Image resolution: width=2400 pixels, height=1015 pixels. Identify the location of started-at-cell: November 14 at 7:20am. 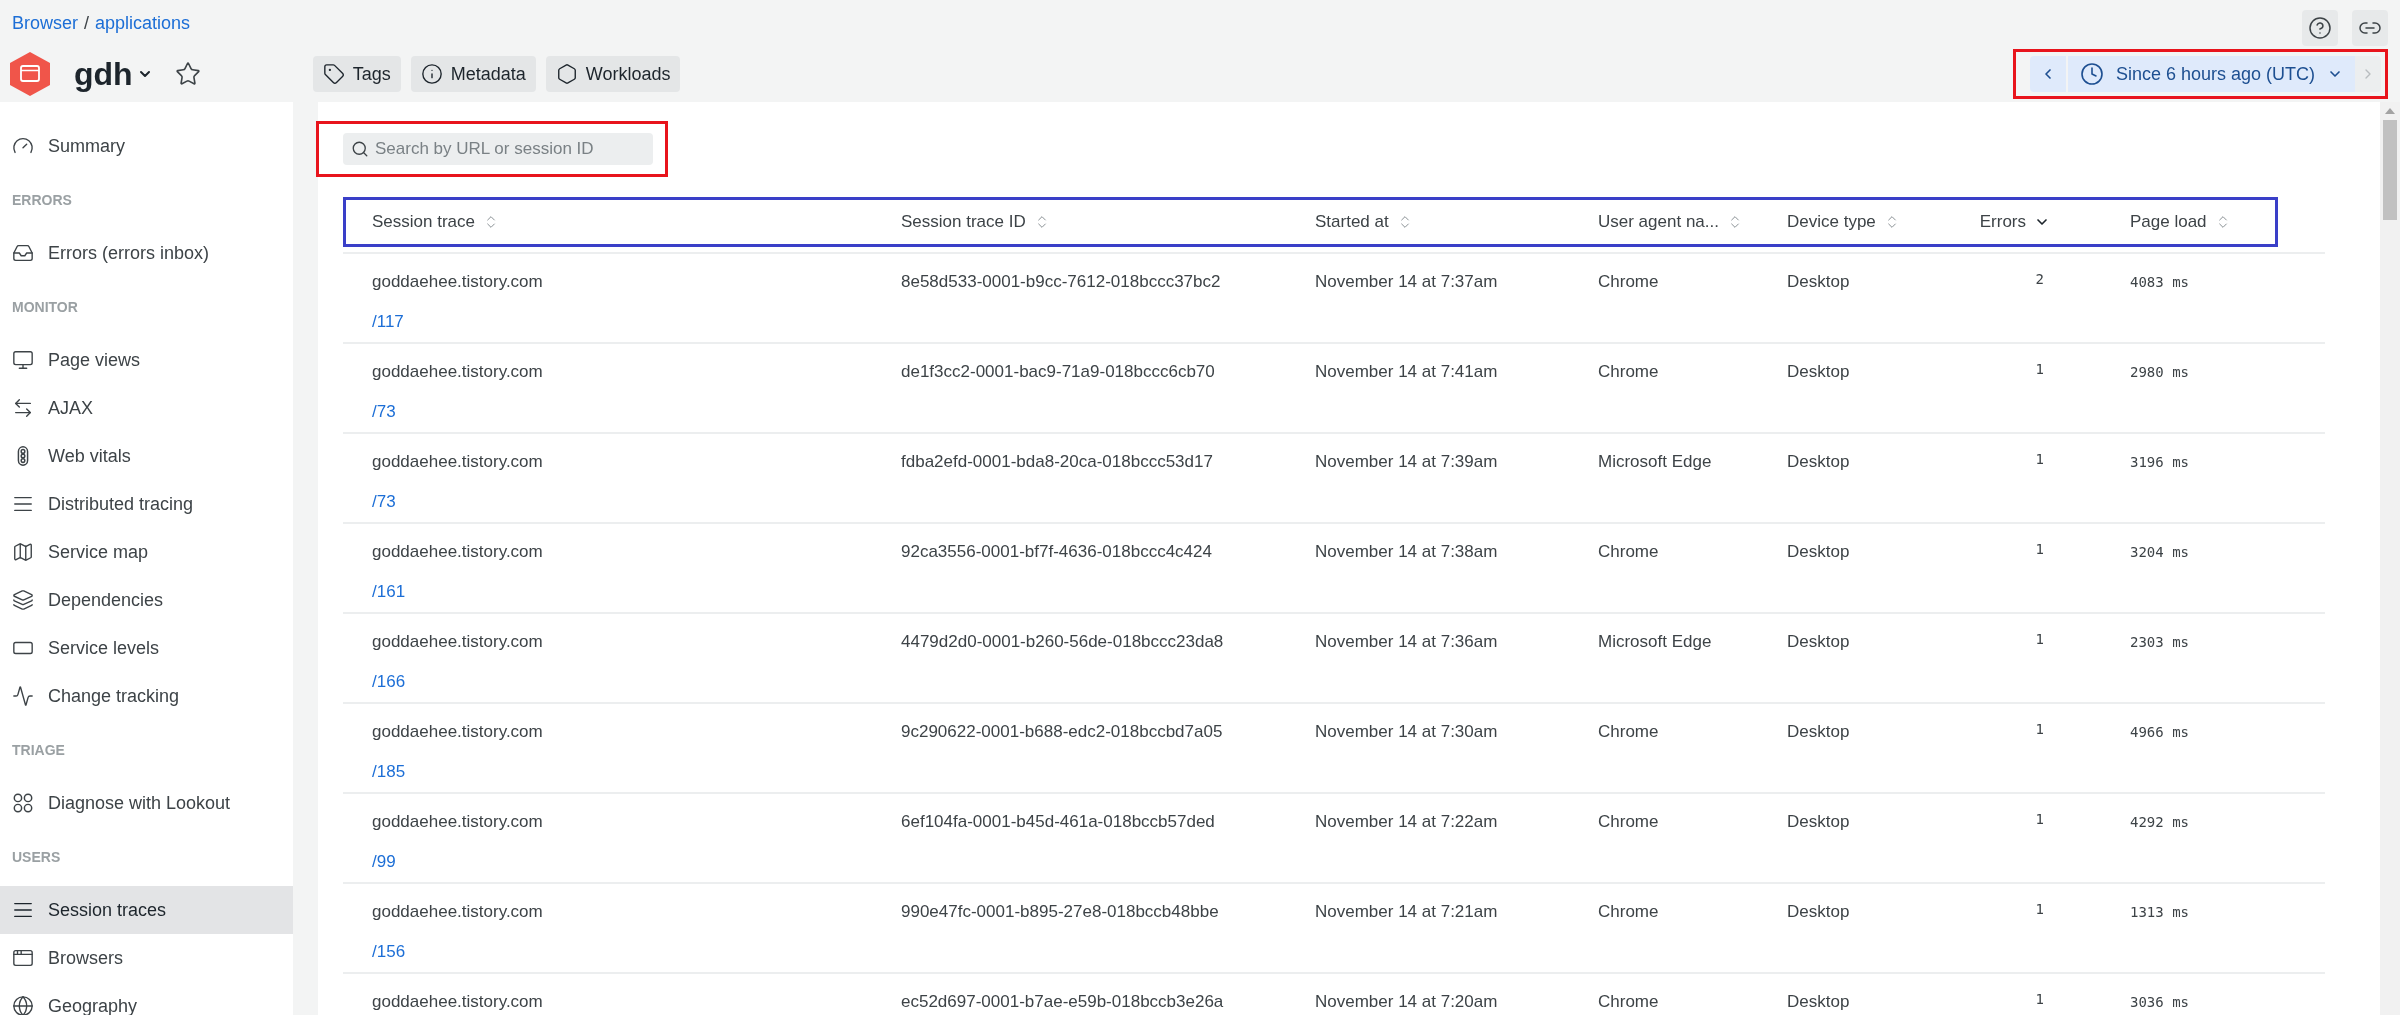
(1406, 1001).